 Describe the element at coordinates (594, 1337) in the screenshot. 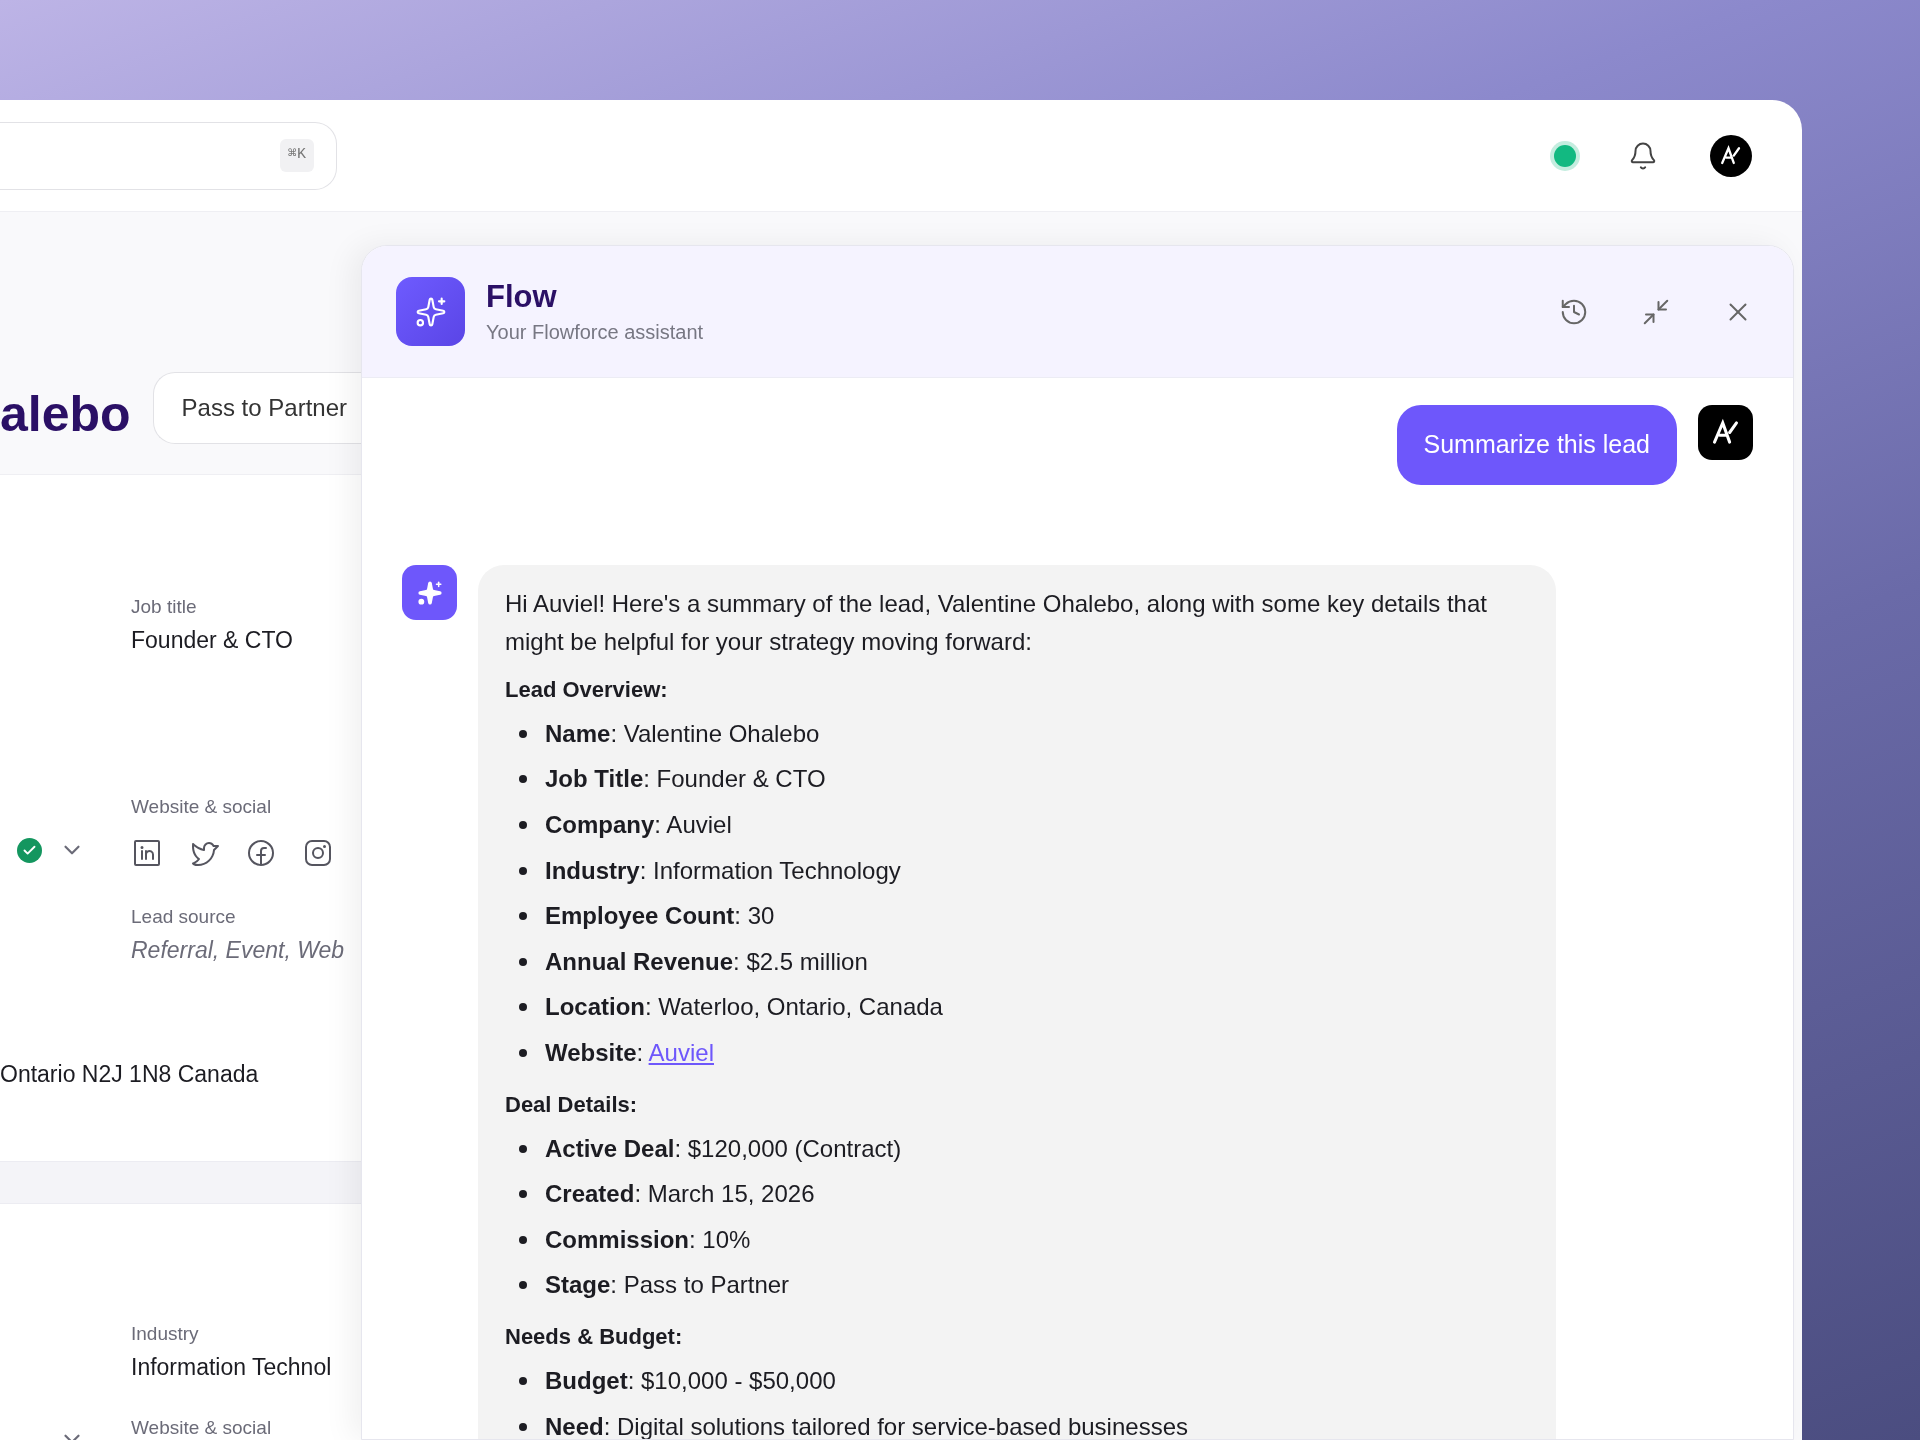

I see `section-heading: Needs & Budget:` at that location.